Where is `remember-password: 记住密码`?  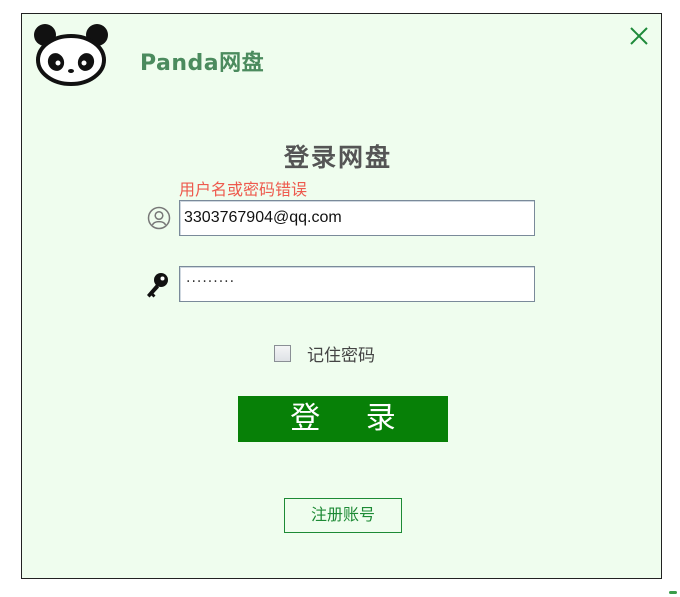
remember-password: 记住密码 is located at coordinates (324, 353).